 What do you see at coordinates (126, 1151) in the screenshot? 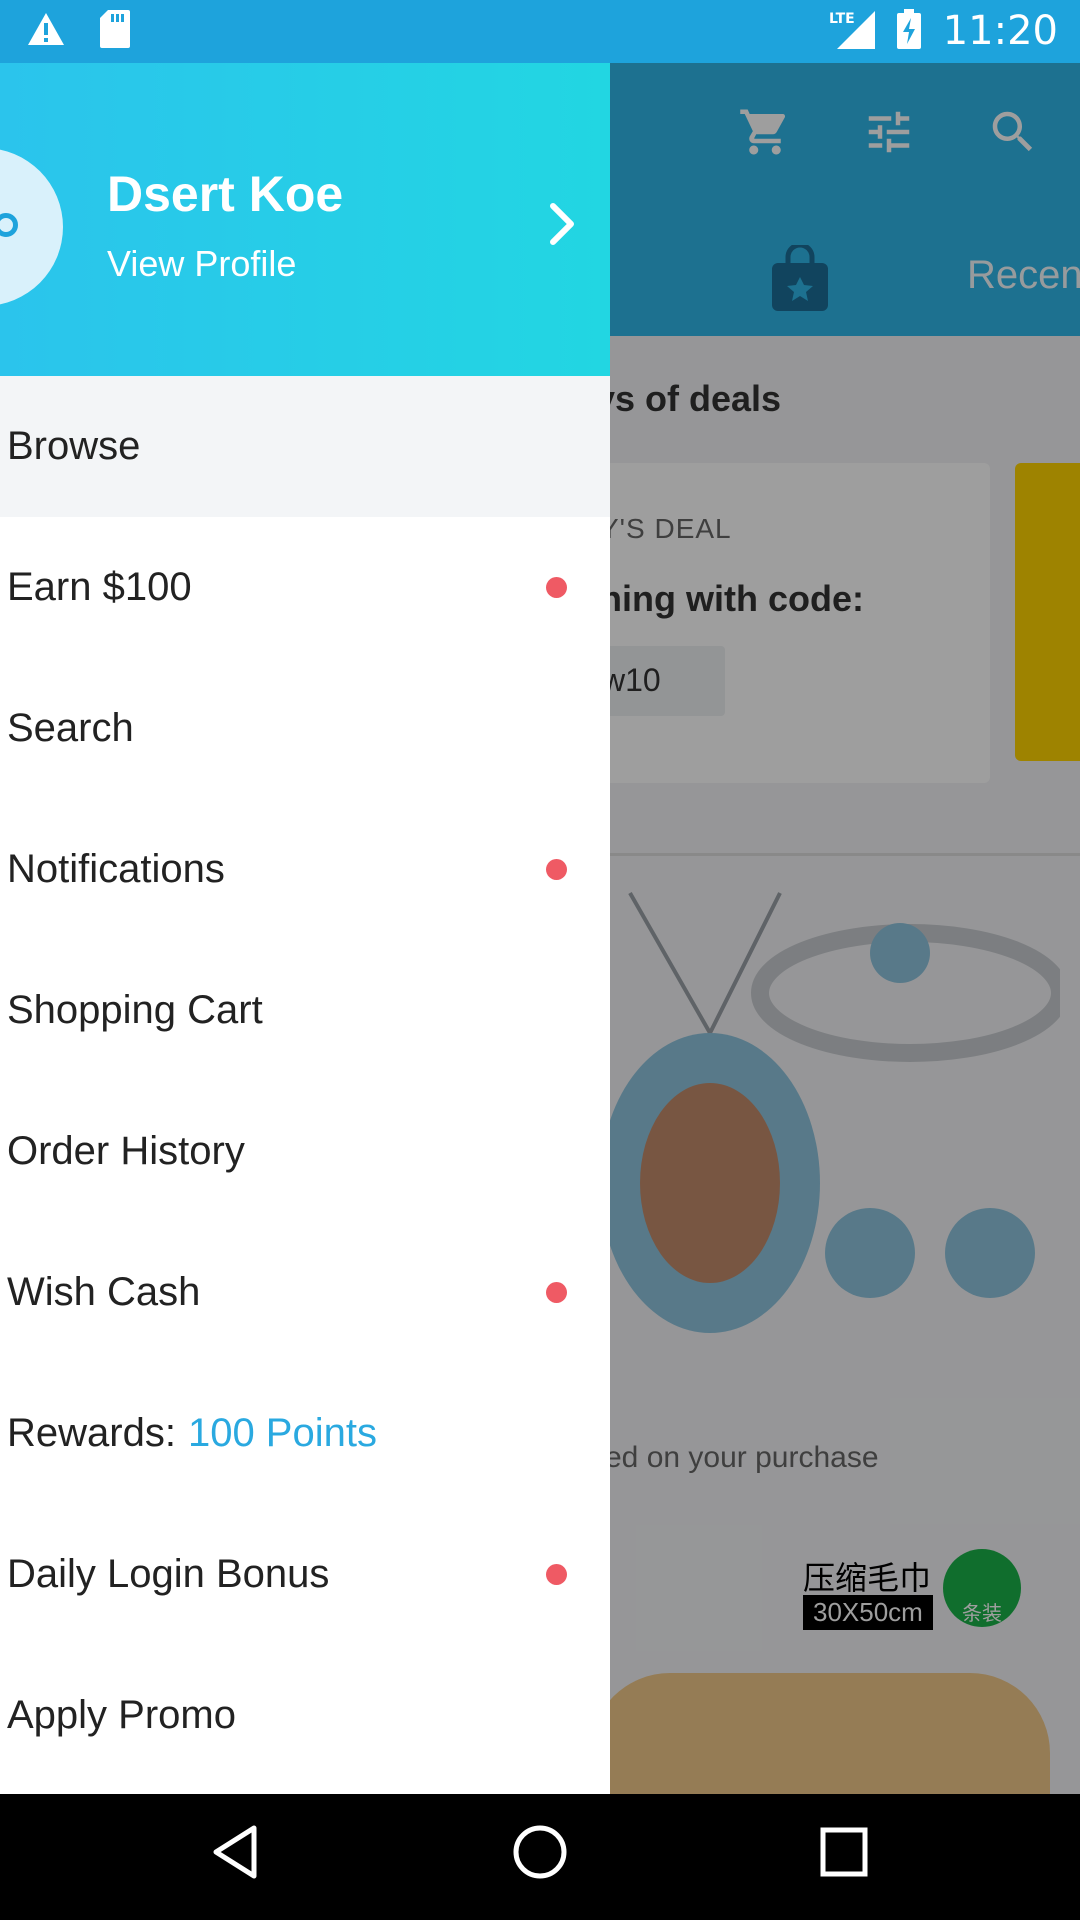
I see `menu-item-label: Order History` at bounding box center [126, 1151].